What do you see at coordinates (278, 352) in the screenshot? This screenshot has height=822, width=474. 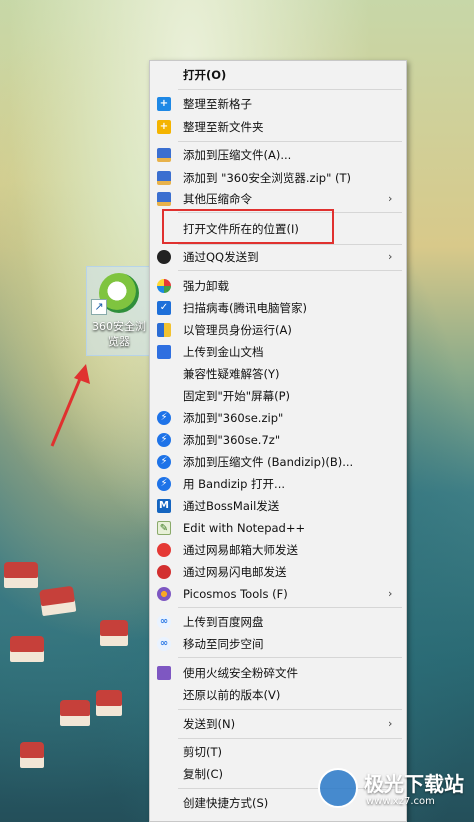 I see `menu-item-upload-kingsoft: 上传到金山文档` at bounding box center [278, 352].